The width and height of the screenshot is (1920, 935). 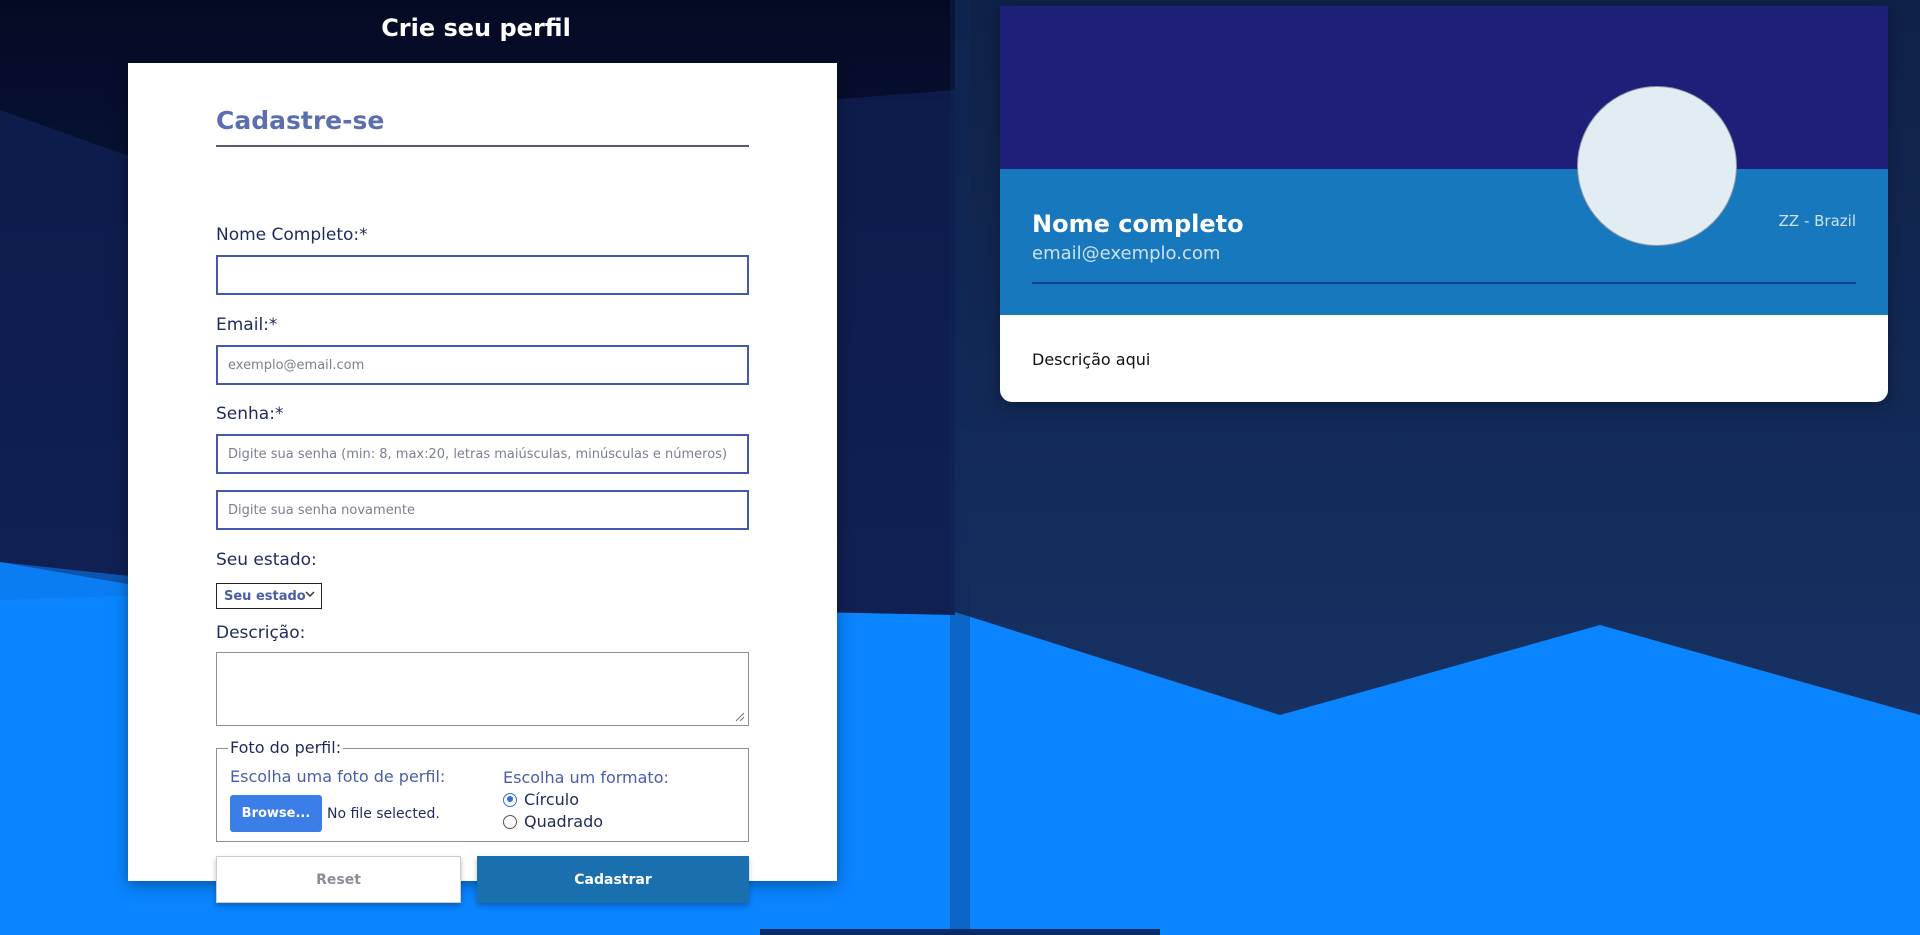 What do you see at coordinates (482, 126) in the screenshot?
I see `form-heading: Cadastre-se` at bounding box center [482, 126].